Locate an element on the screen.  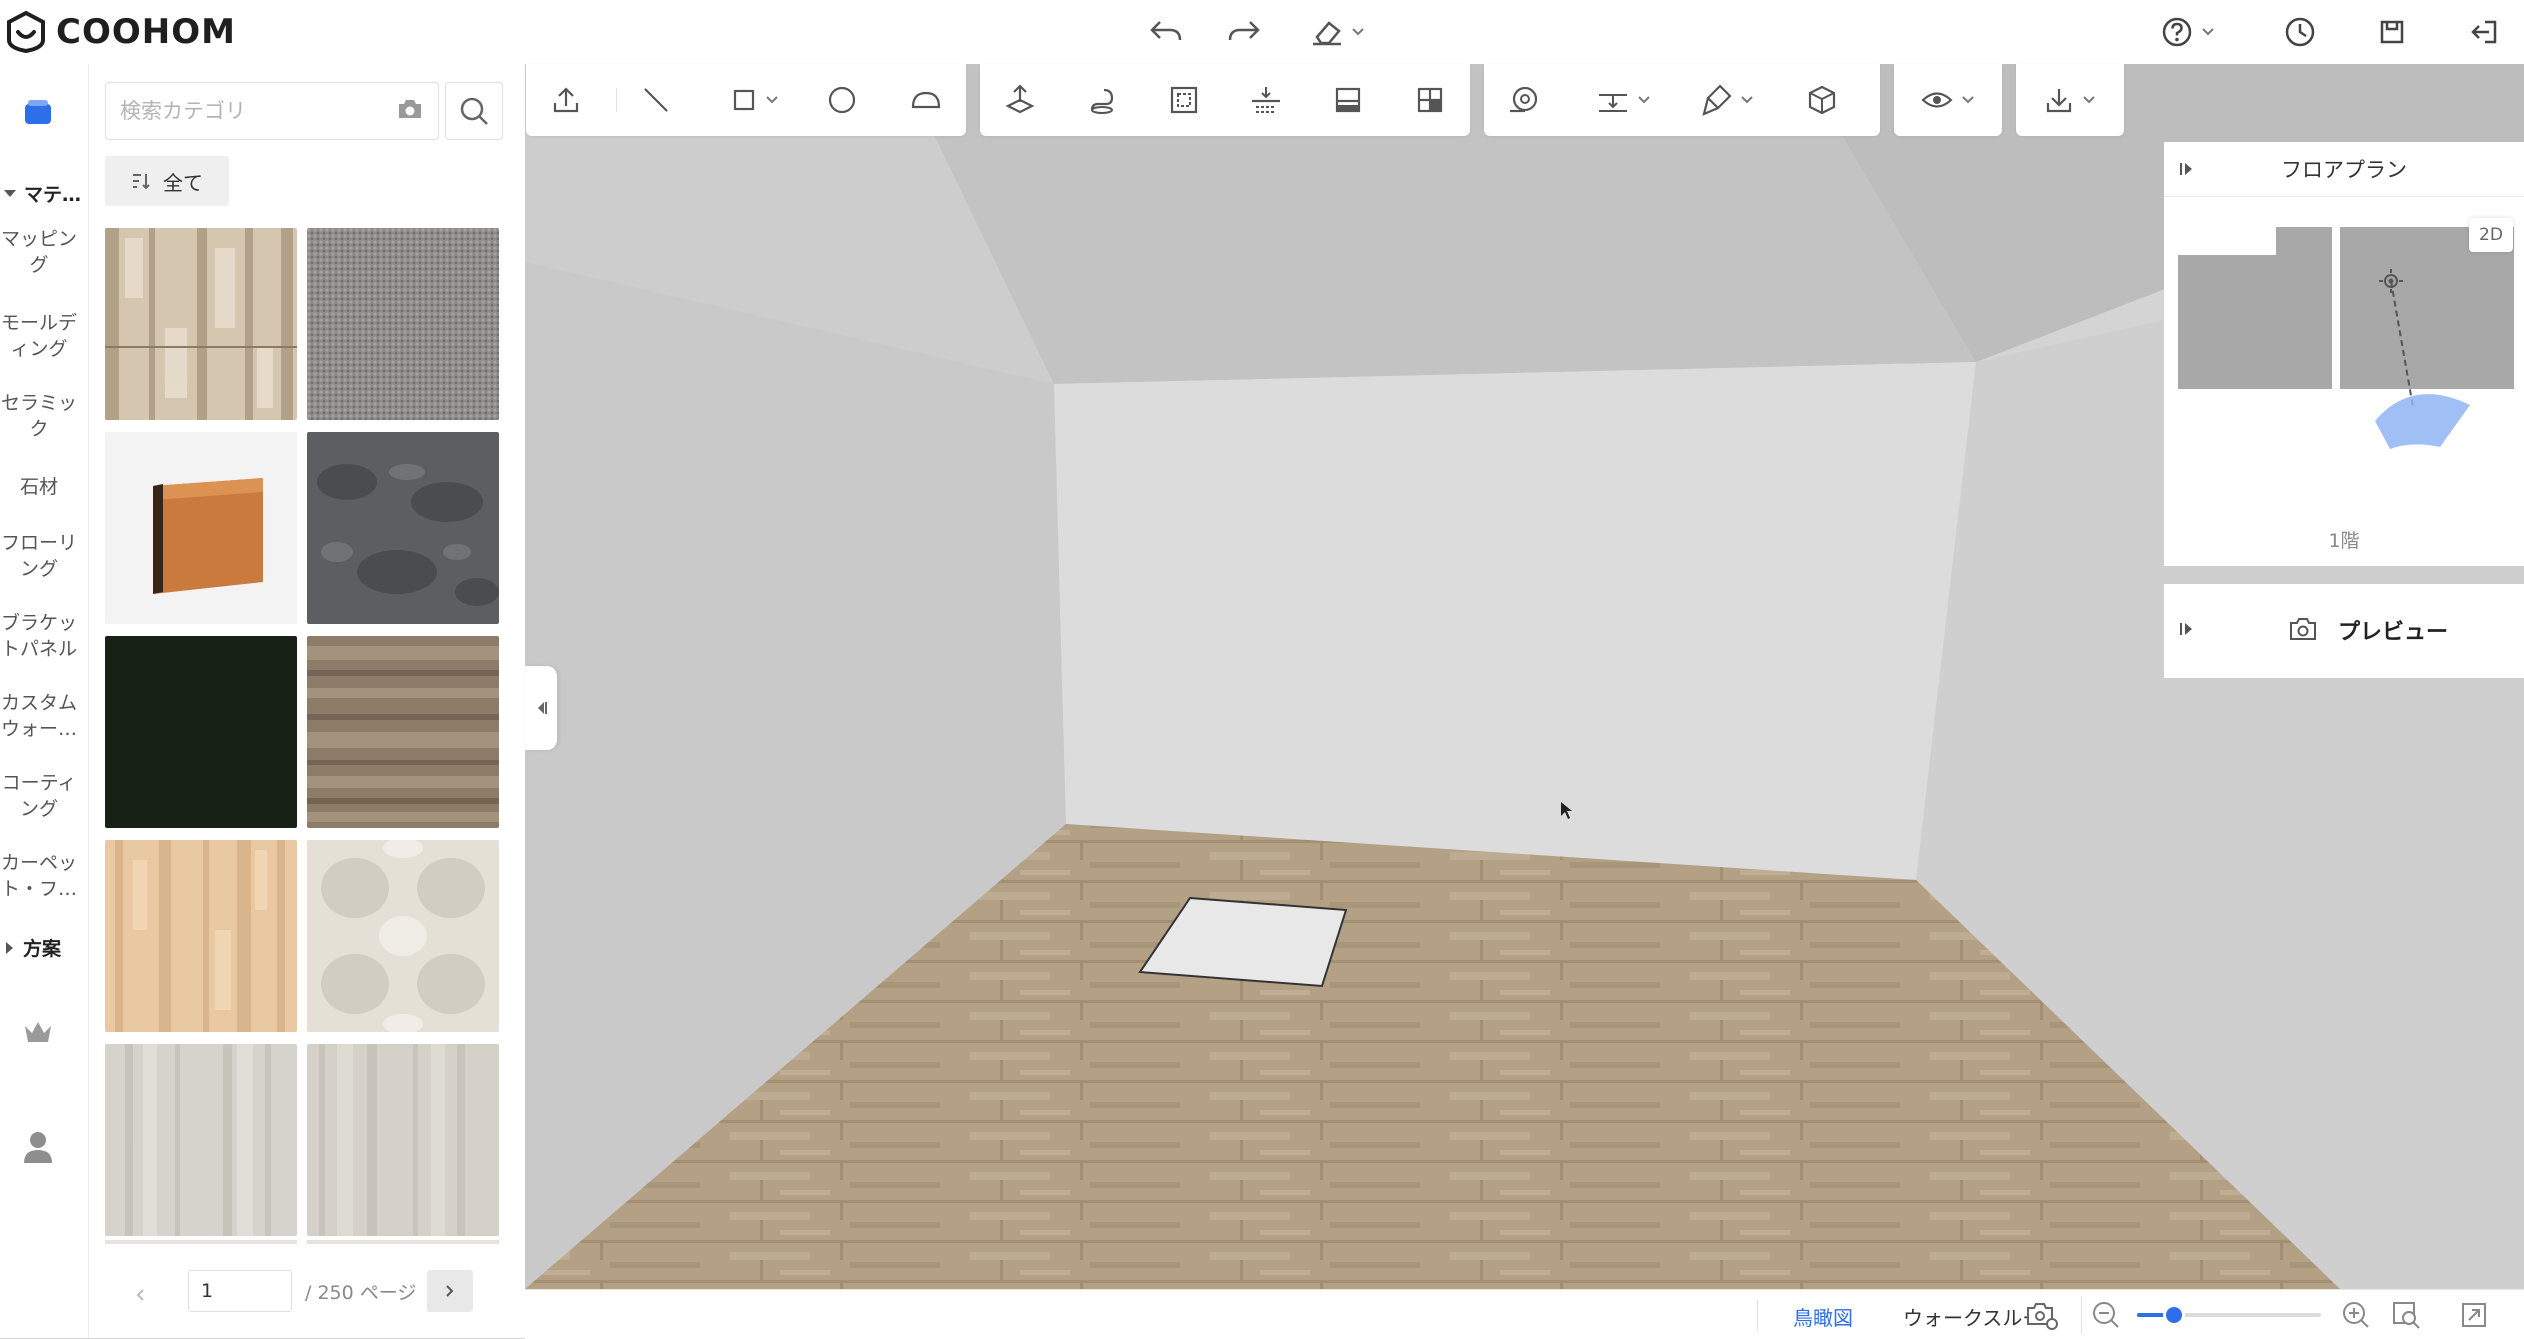
help-icon is located at coordinates (2177, 32).